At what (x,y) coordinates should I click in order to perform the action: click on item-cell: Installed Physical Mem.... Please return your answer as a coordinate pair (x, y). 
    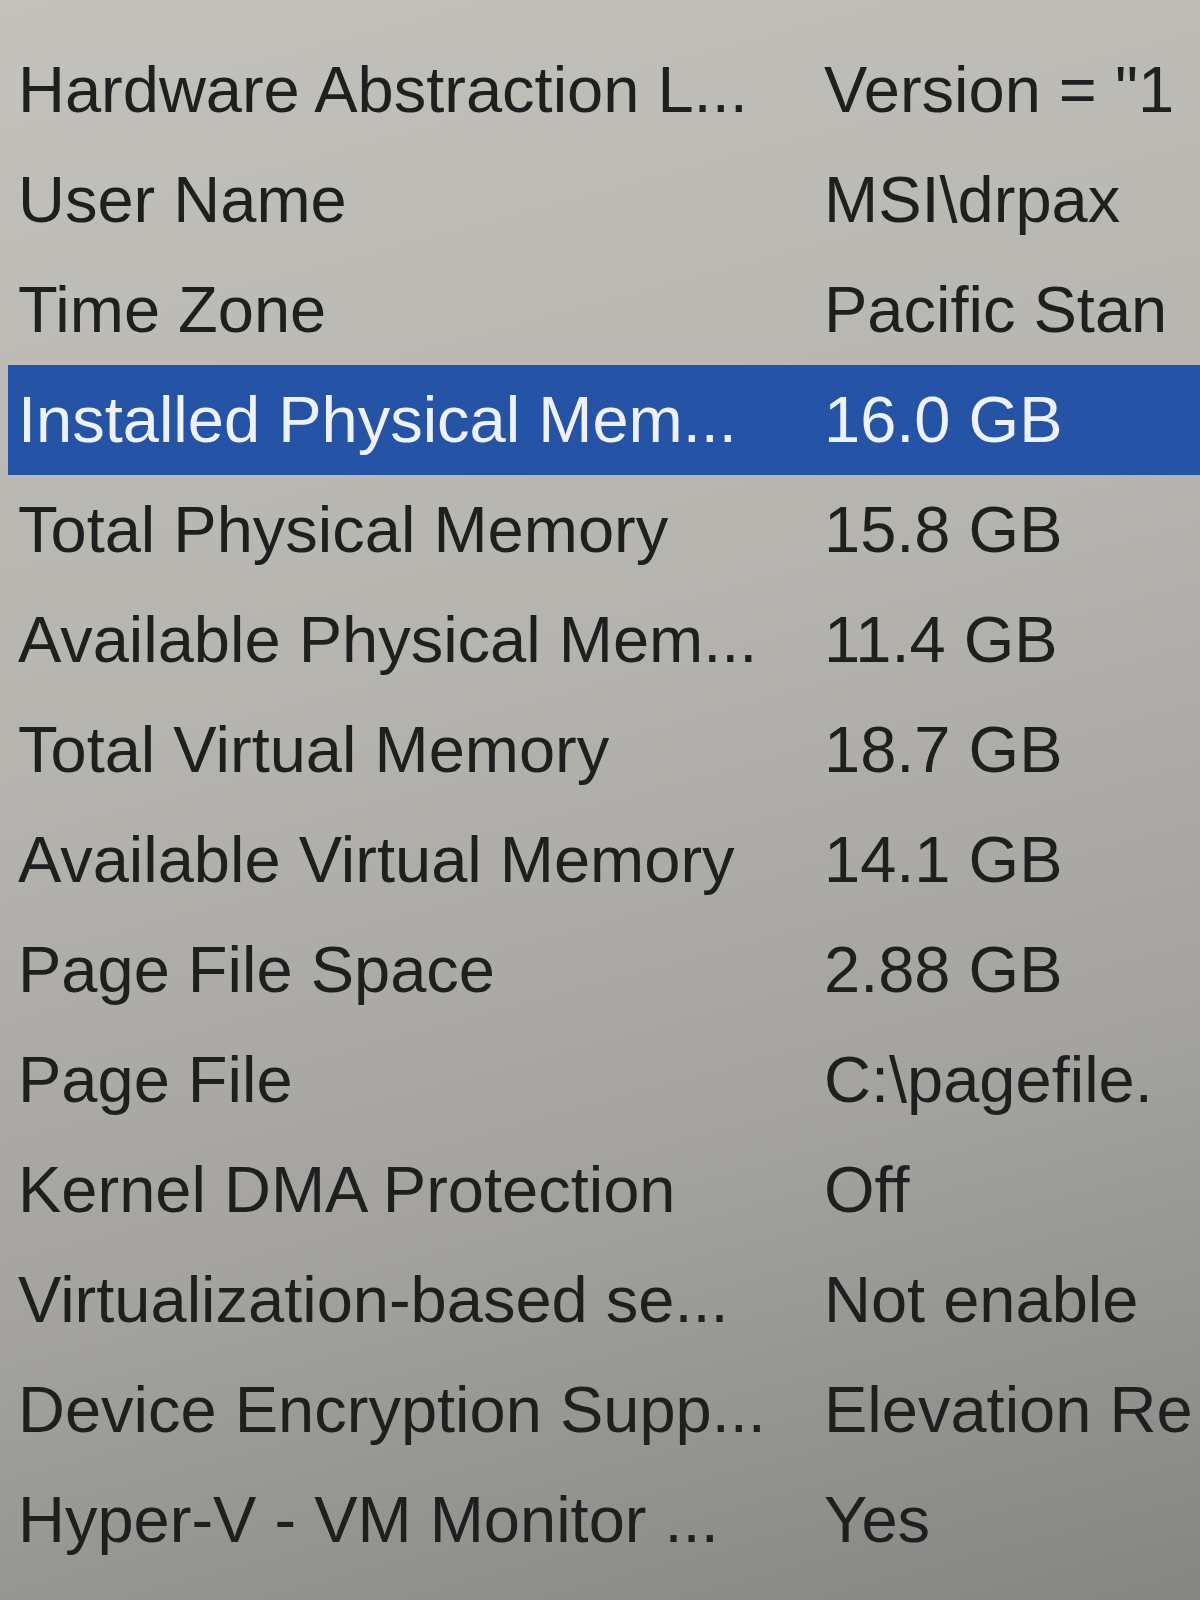
    Looking at the image, I should click on (377, 420).